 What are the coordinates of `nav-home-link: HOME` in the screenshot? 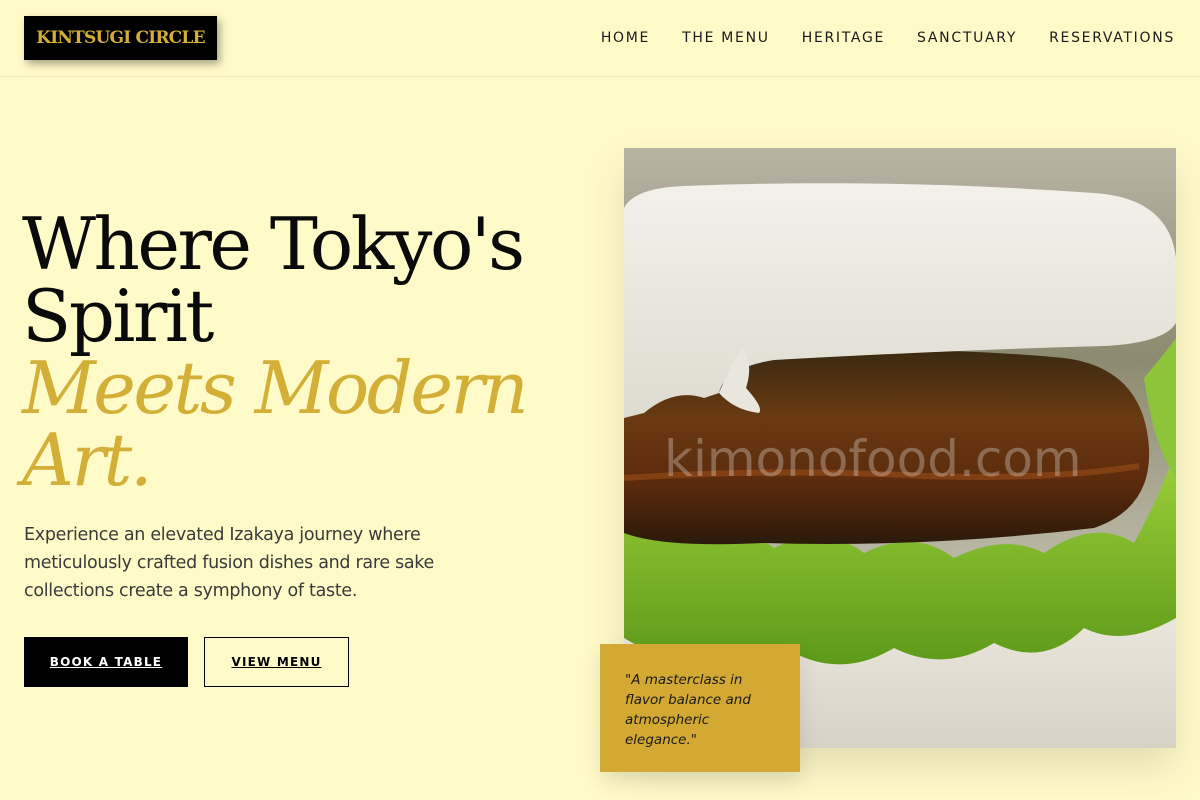 It's located at (625, 38).